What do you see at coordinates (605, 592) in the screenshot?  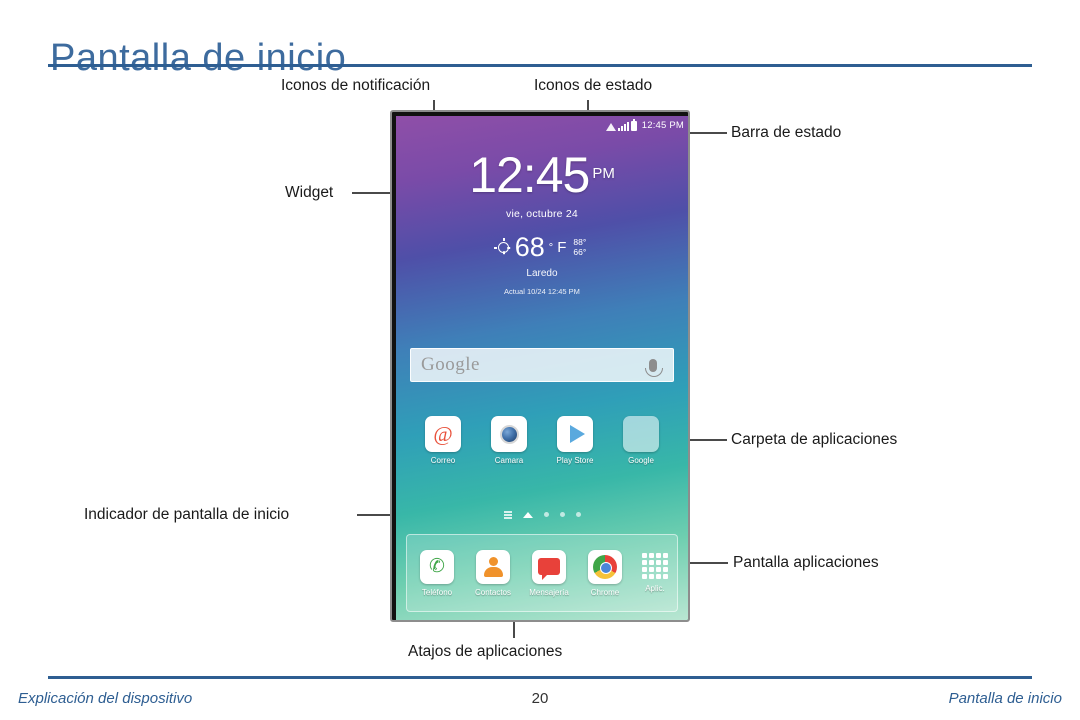 I see `dock-label: Chrome` at bounding box center [605, 592].